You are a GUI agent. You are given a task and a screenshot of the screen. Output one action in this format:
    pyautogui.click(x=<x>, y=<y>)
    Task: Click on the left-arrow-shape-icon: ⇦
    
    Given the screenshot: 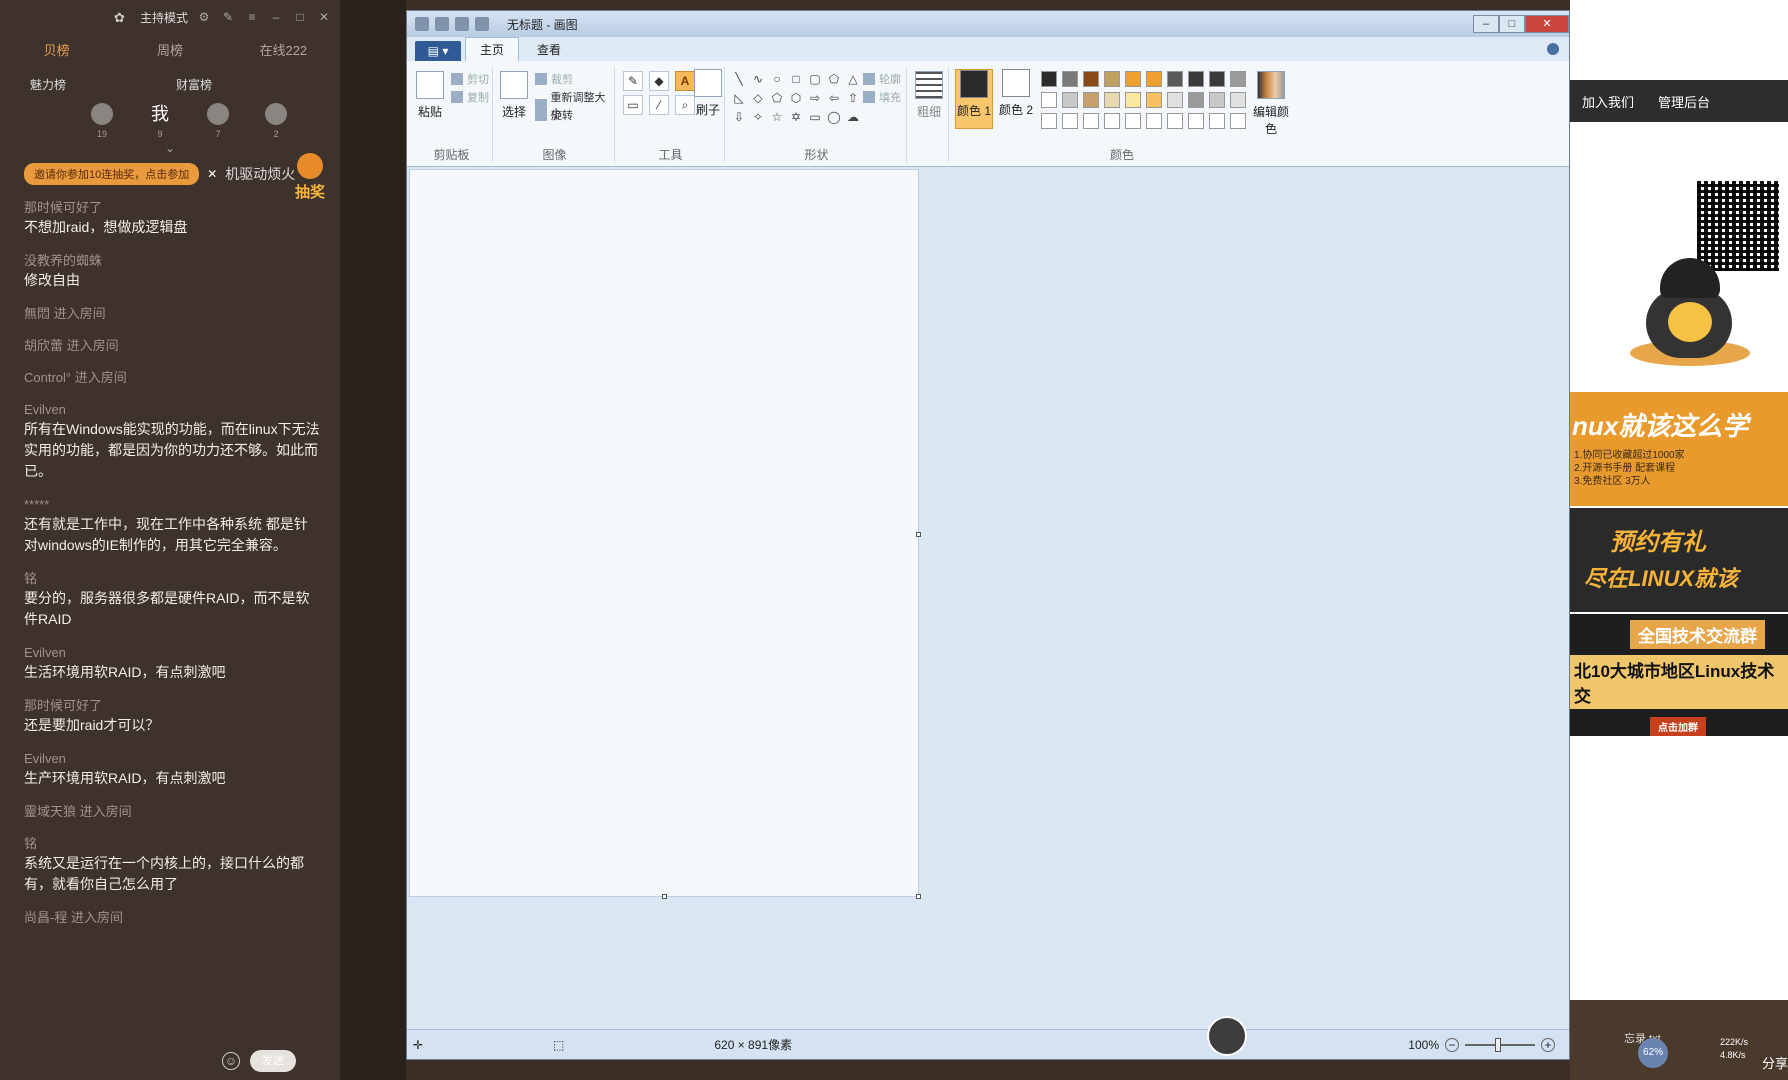 What is the action you would take?
    pyautogui.click(x=834, y=98)
    